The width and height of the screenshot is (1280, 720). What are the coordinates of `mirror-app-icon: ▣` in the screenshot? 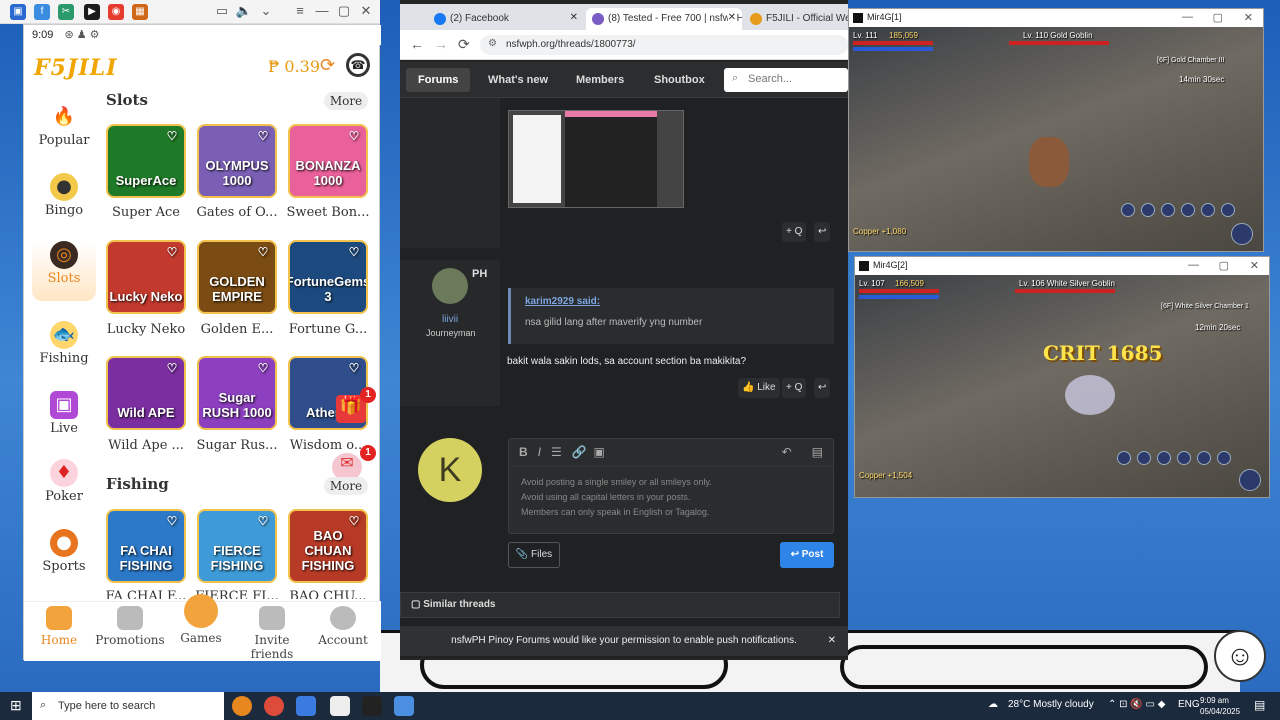 It's located at (18, 12).